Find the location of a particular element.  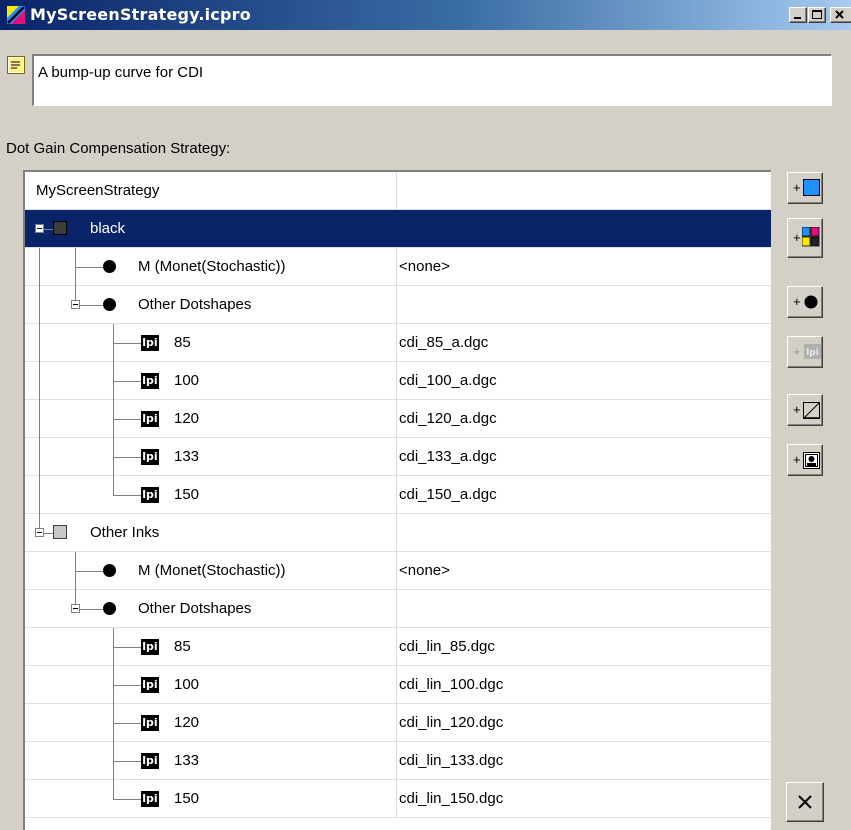

tree-row-lpi-100: lpi 100 cdi_lin_100.dgc is located at coordinates (398, 685).